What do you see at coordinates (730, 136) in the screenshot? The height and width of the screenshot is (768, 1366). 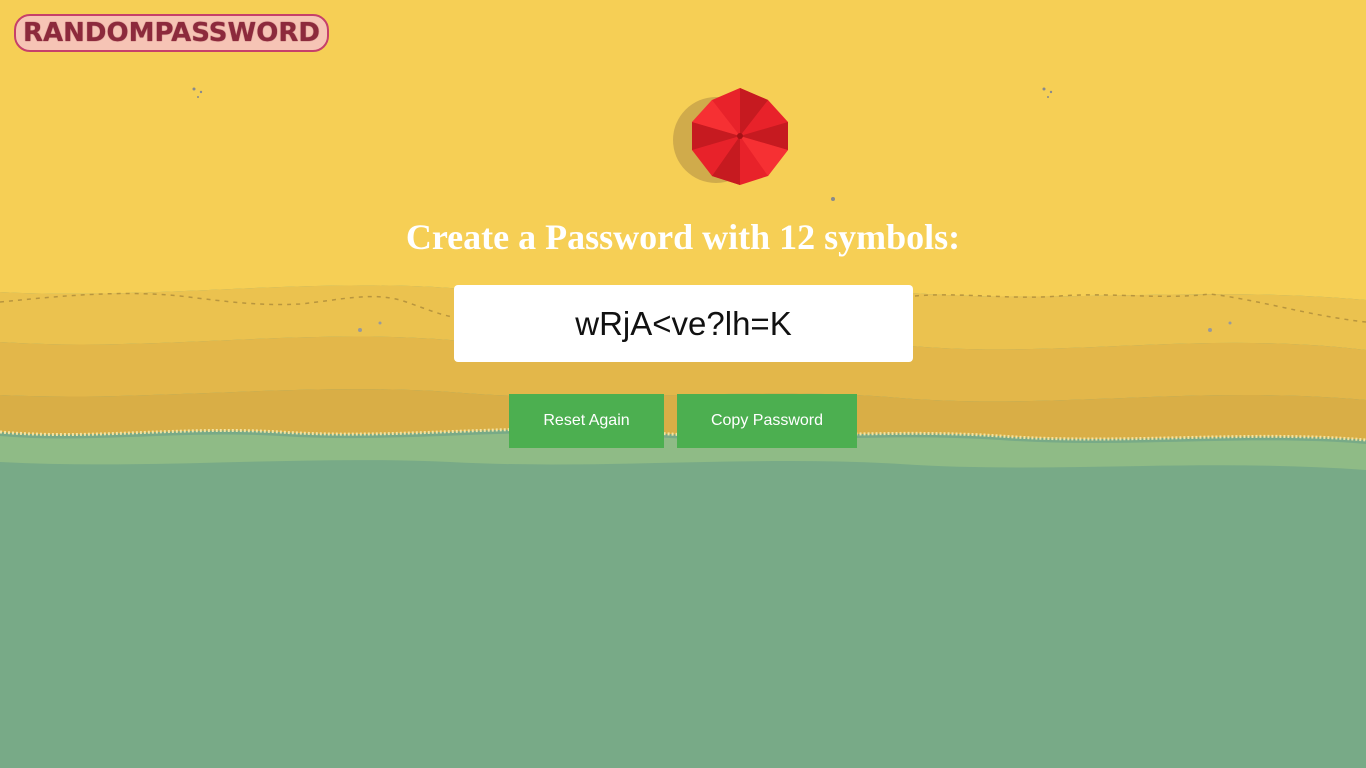 I see `beach-umbrella-icon` at bounding box center [730, 136].